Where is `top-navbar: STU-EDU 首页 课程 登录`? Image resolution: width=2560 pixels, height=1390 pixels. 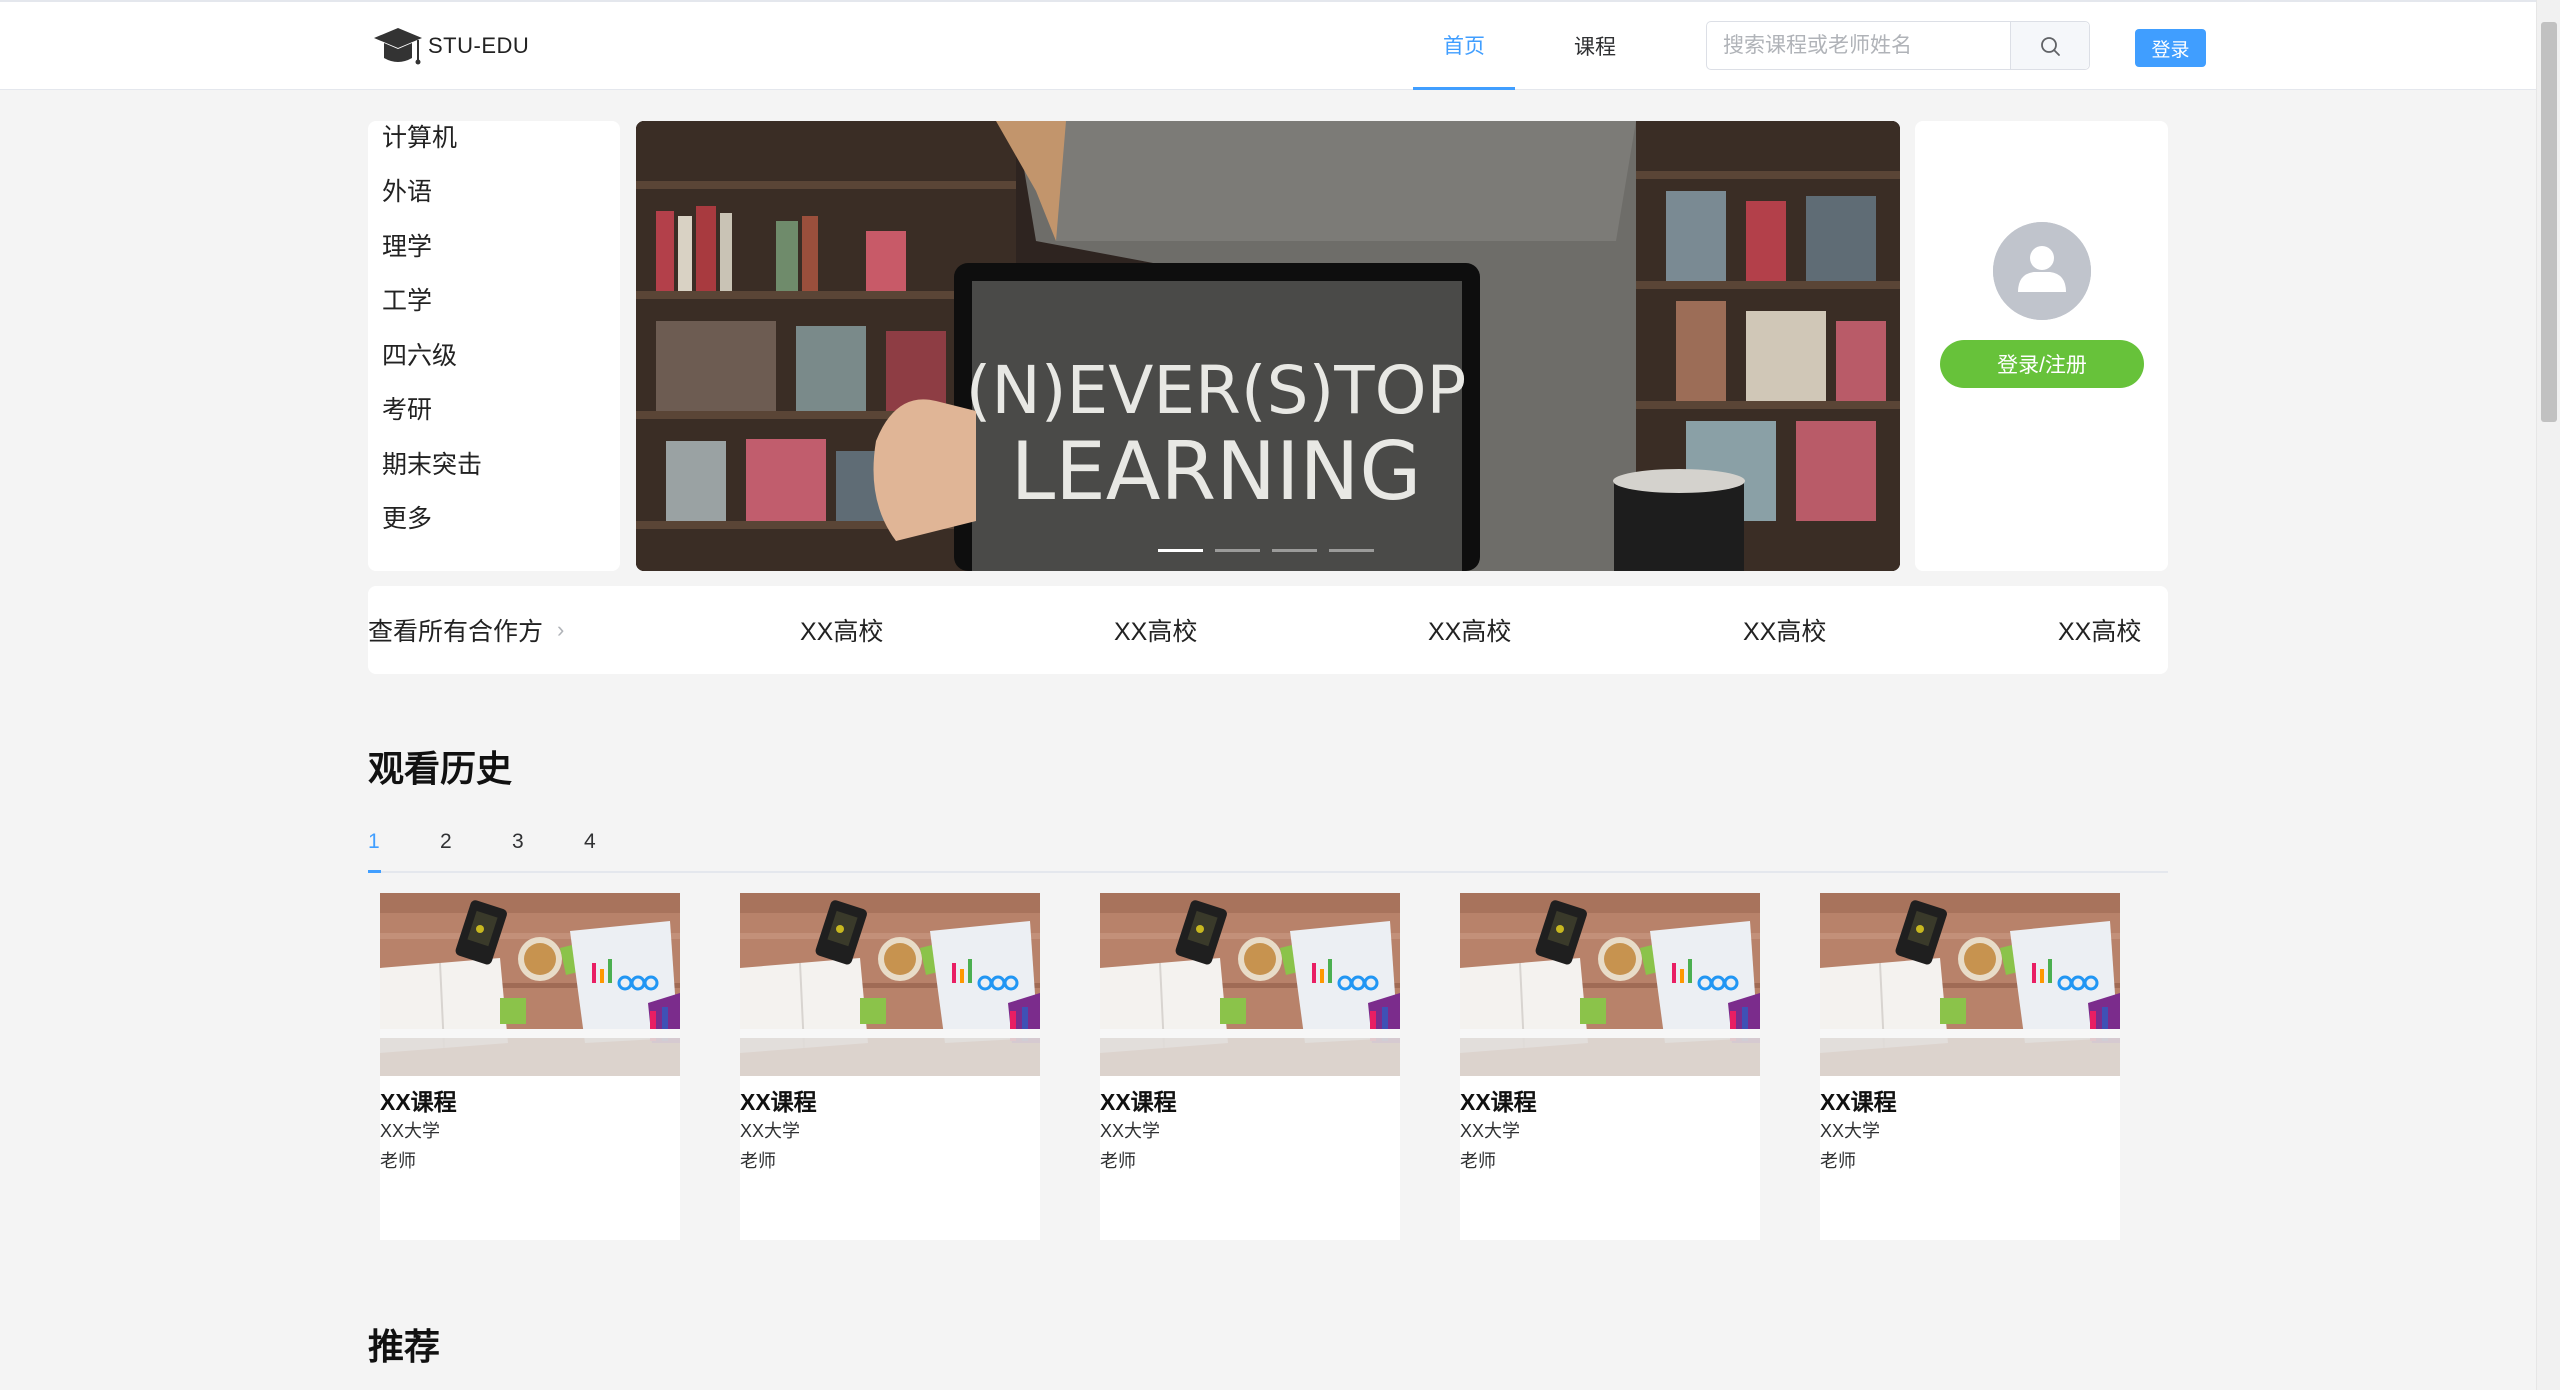 top-navbar: STU-EDU 首页 课程 登录 is located at coordinates (1268, 45).